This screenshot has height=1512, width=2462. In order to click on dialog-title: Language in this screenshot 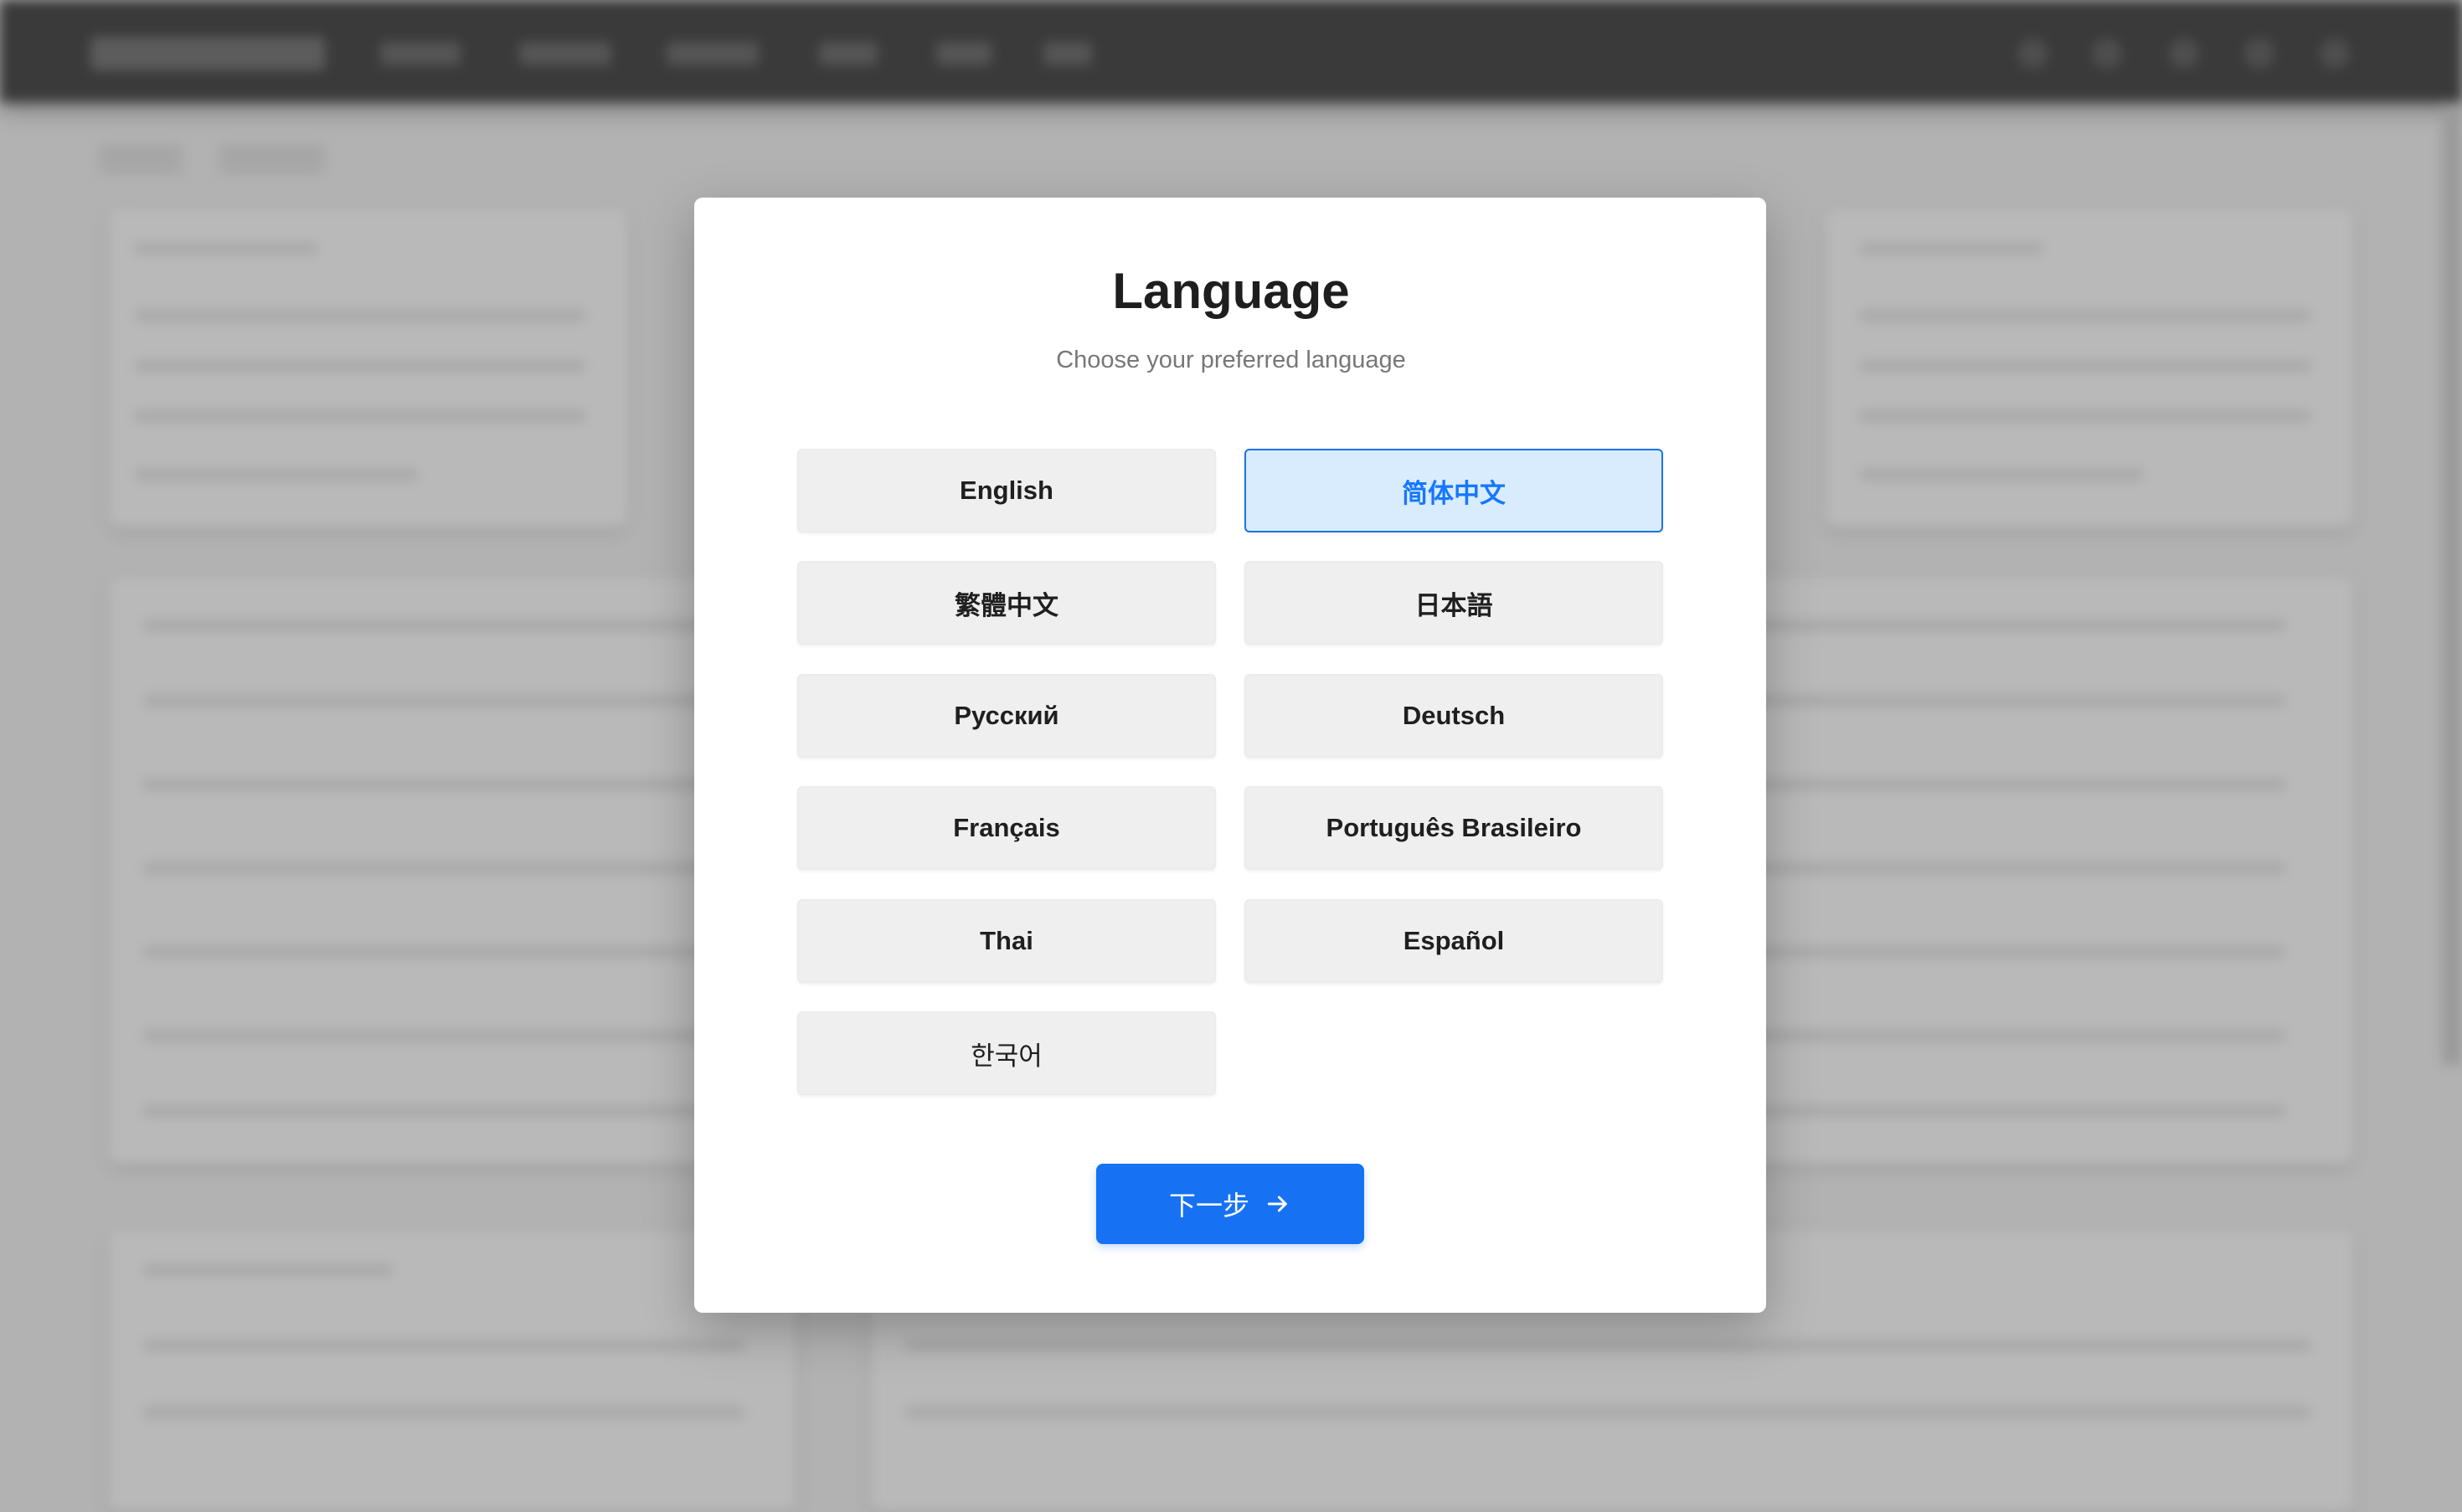, I will do `click(1231, 291)`.